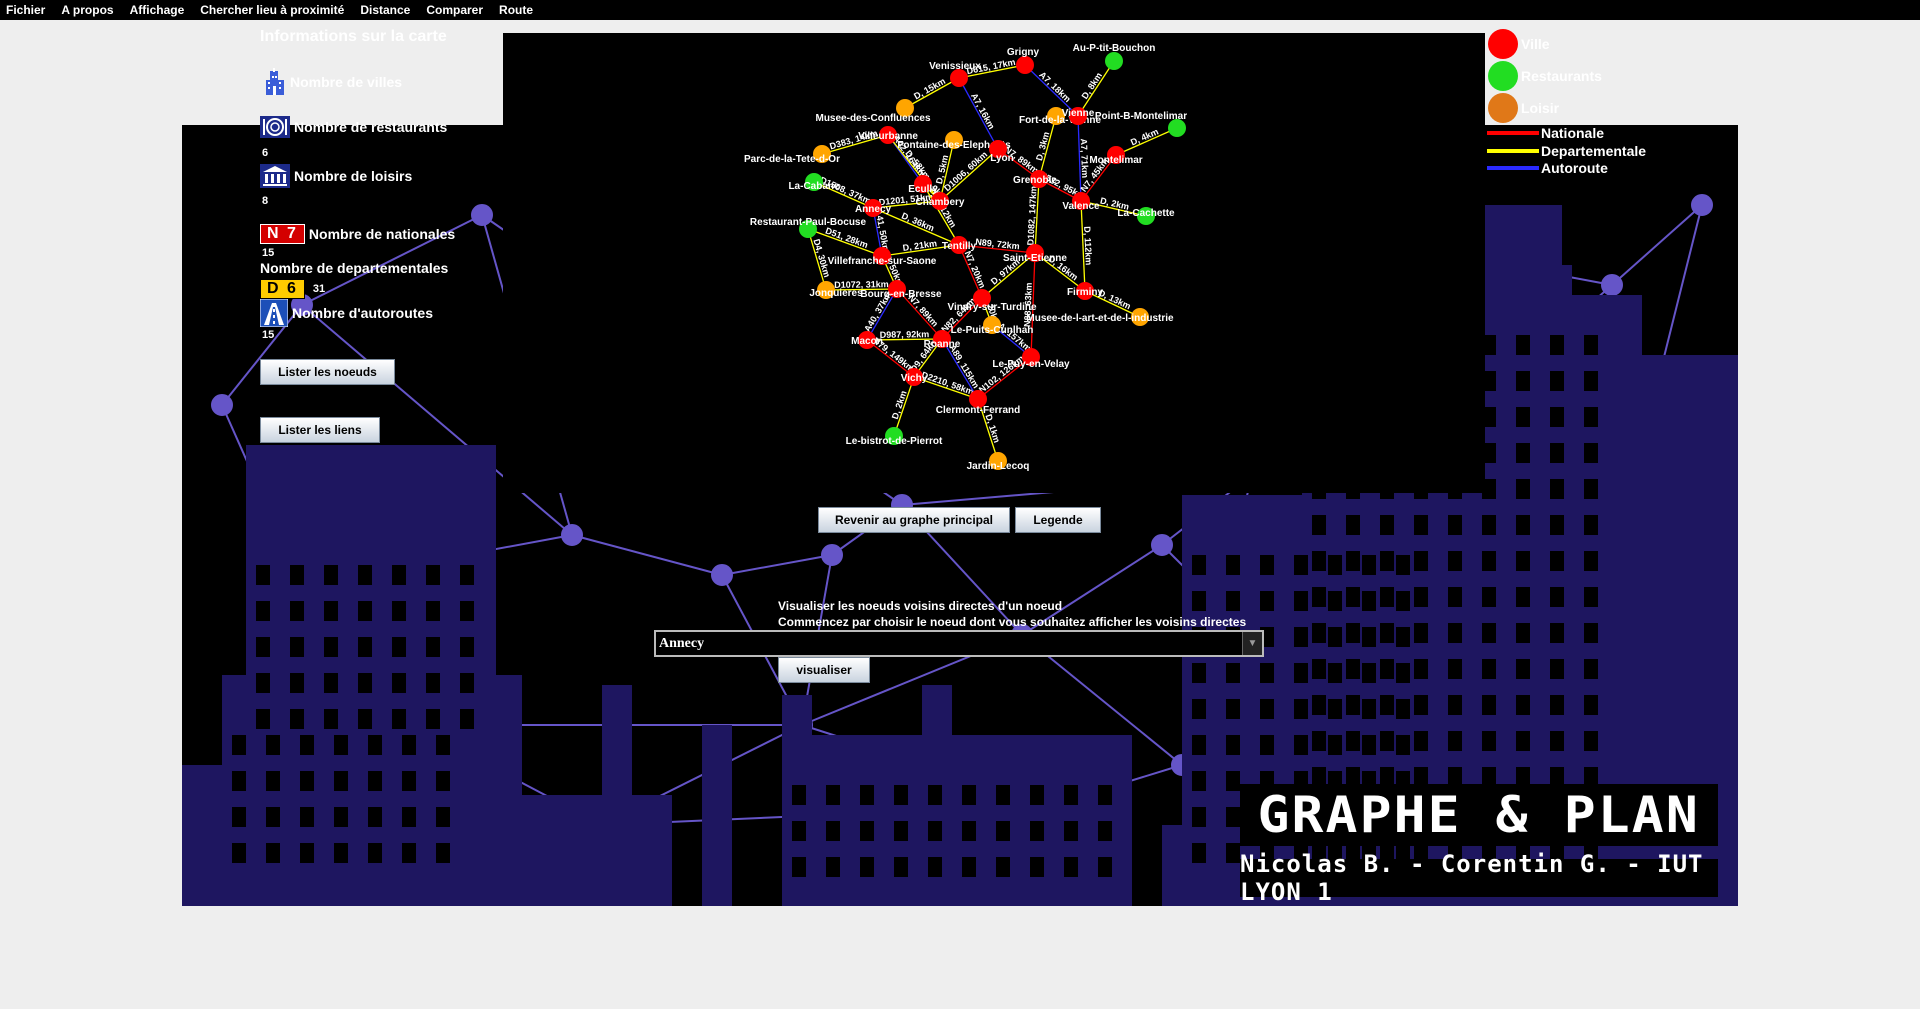 Image resolution: width=1920 pixels, height=1009 pixels. Describe the element at coordinates (272, 10) in the screenshot. I see `menu-chercher-lieu: Chercher lieu à proximité` at that location.